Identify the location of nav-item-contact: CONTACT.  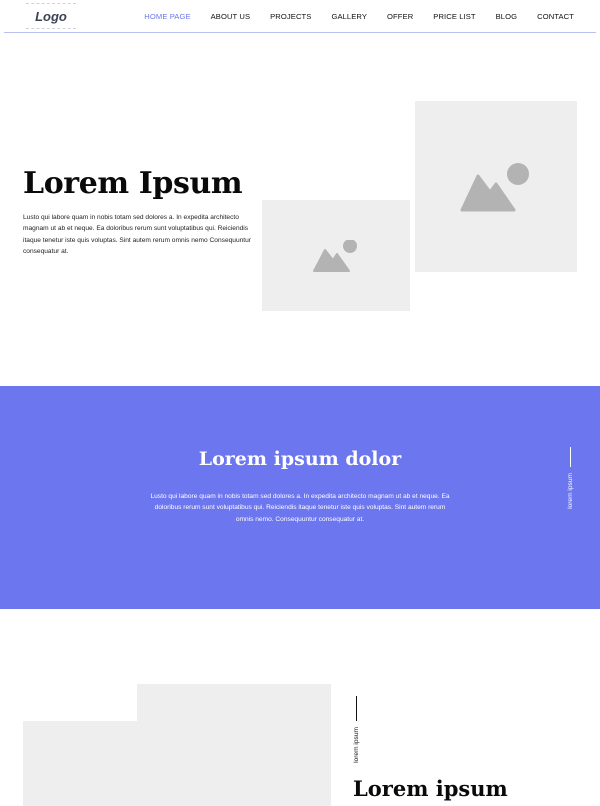
(555, 16).